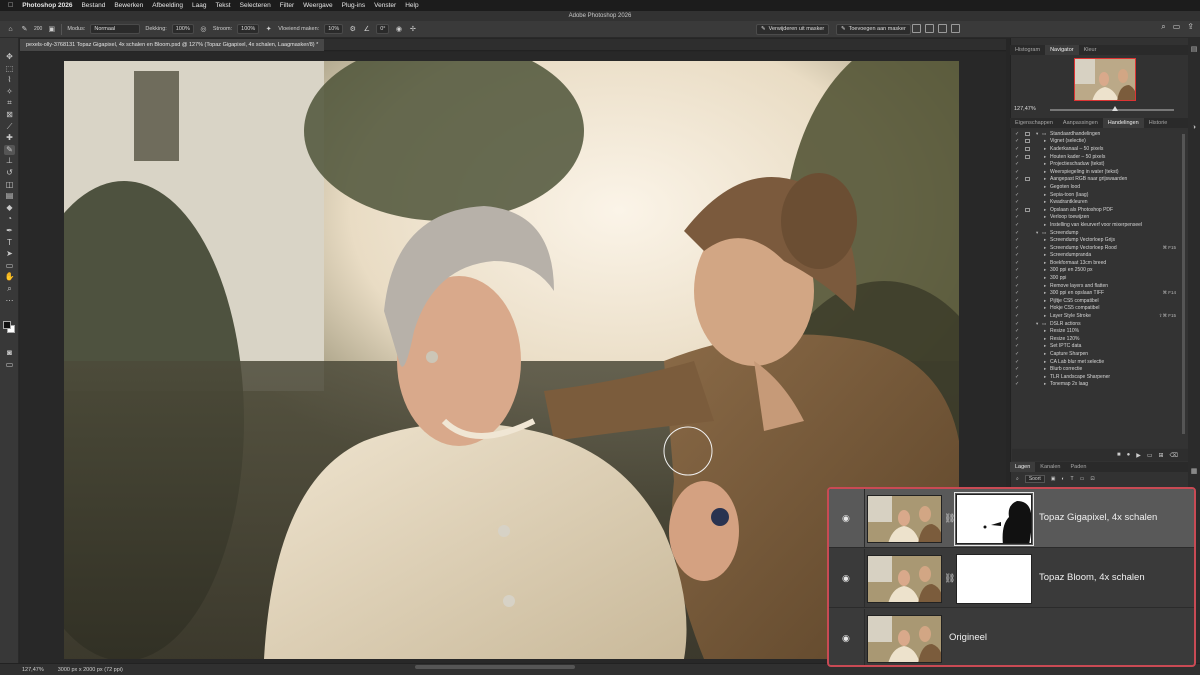  What do you see at coordinates (199, 5) in the screenshot?
I see `menu-item-laag: Laag` at bounding box center [199, 5].